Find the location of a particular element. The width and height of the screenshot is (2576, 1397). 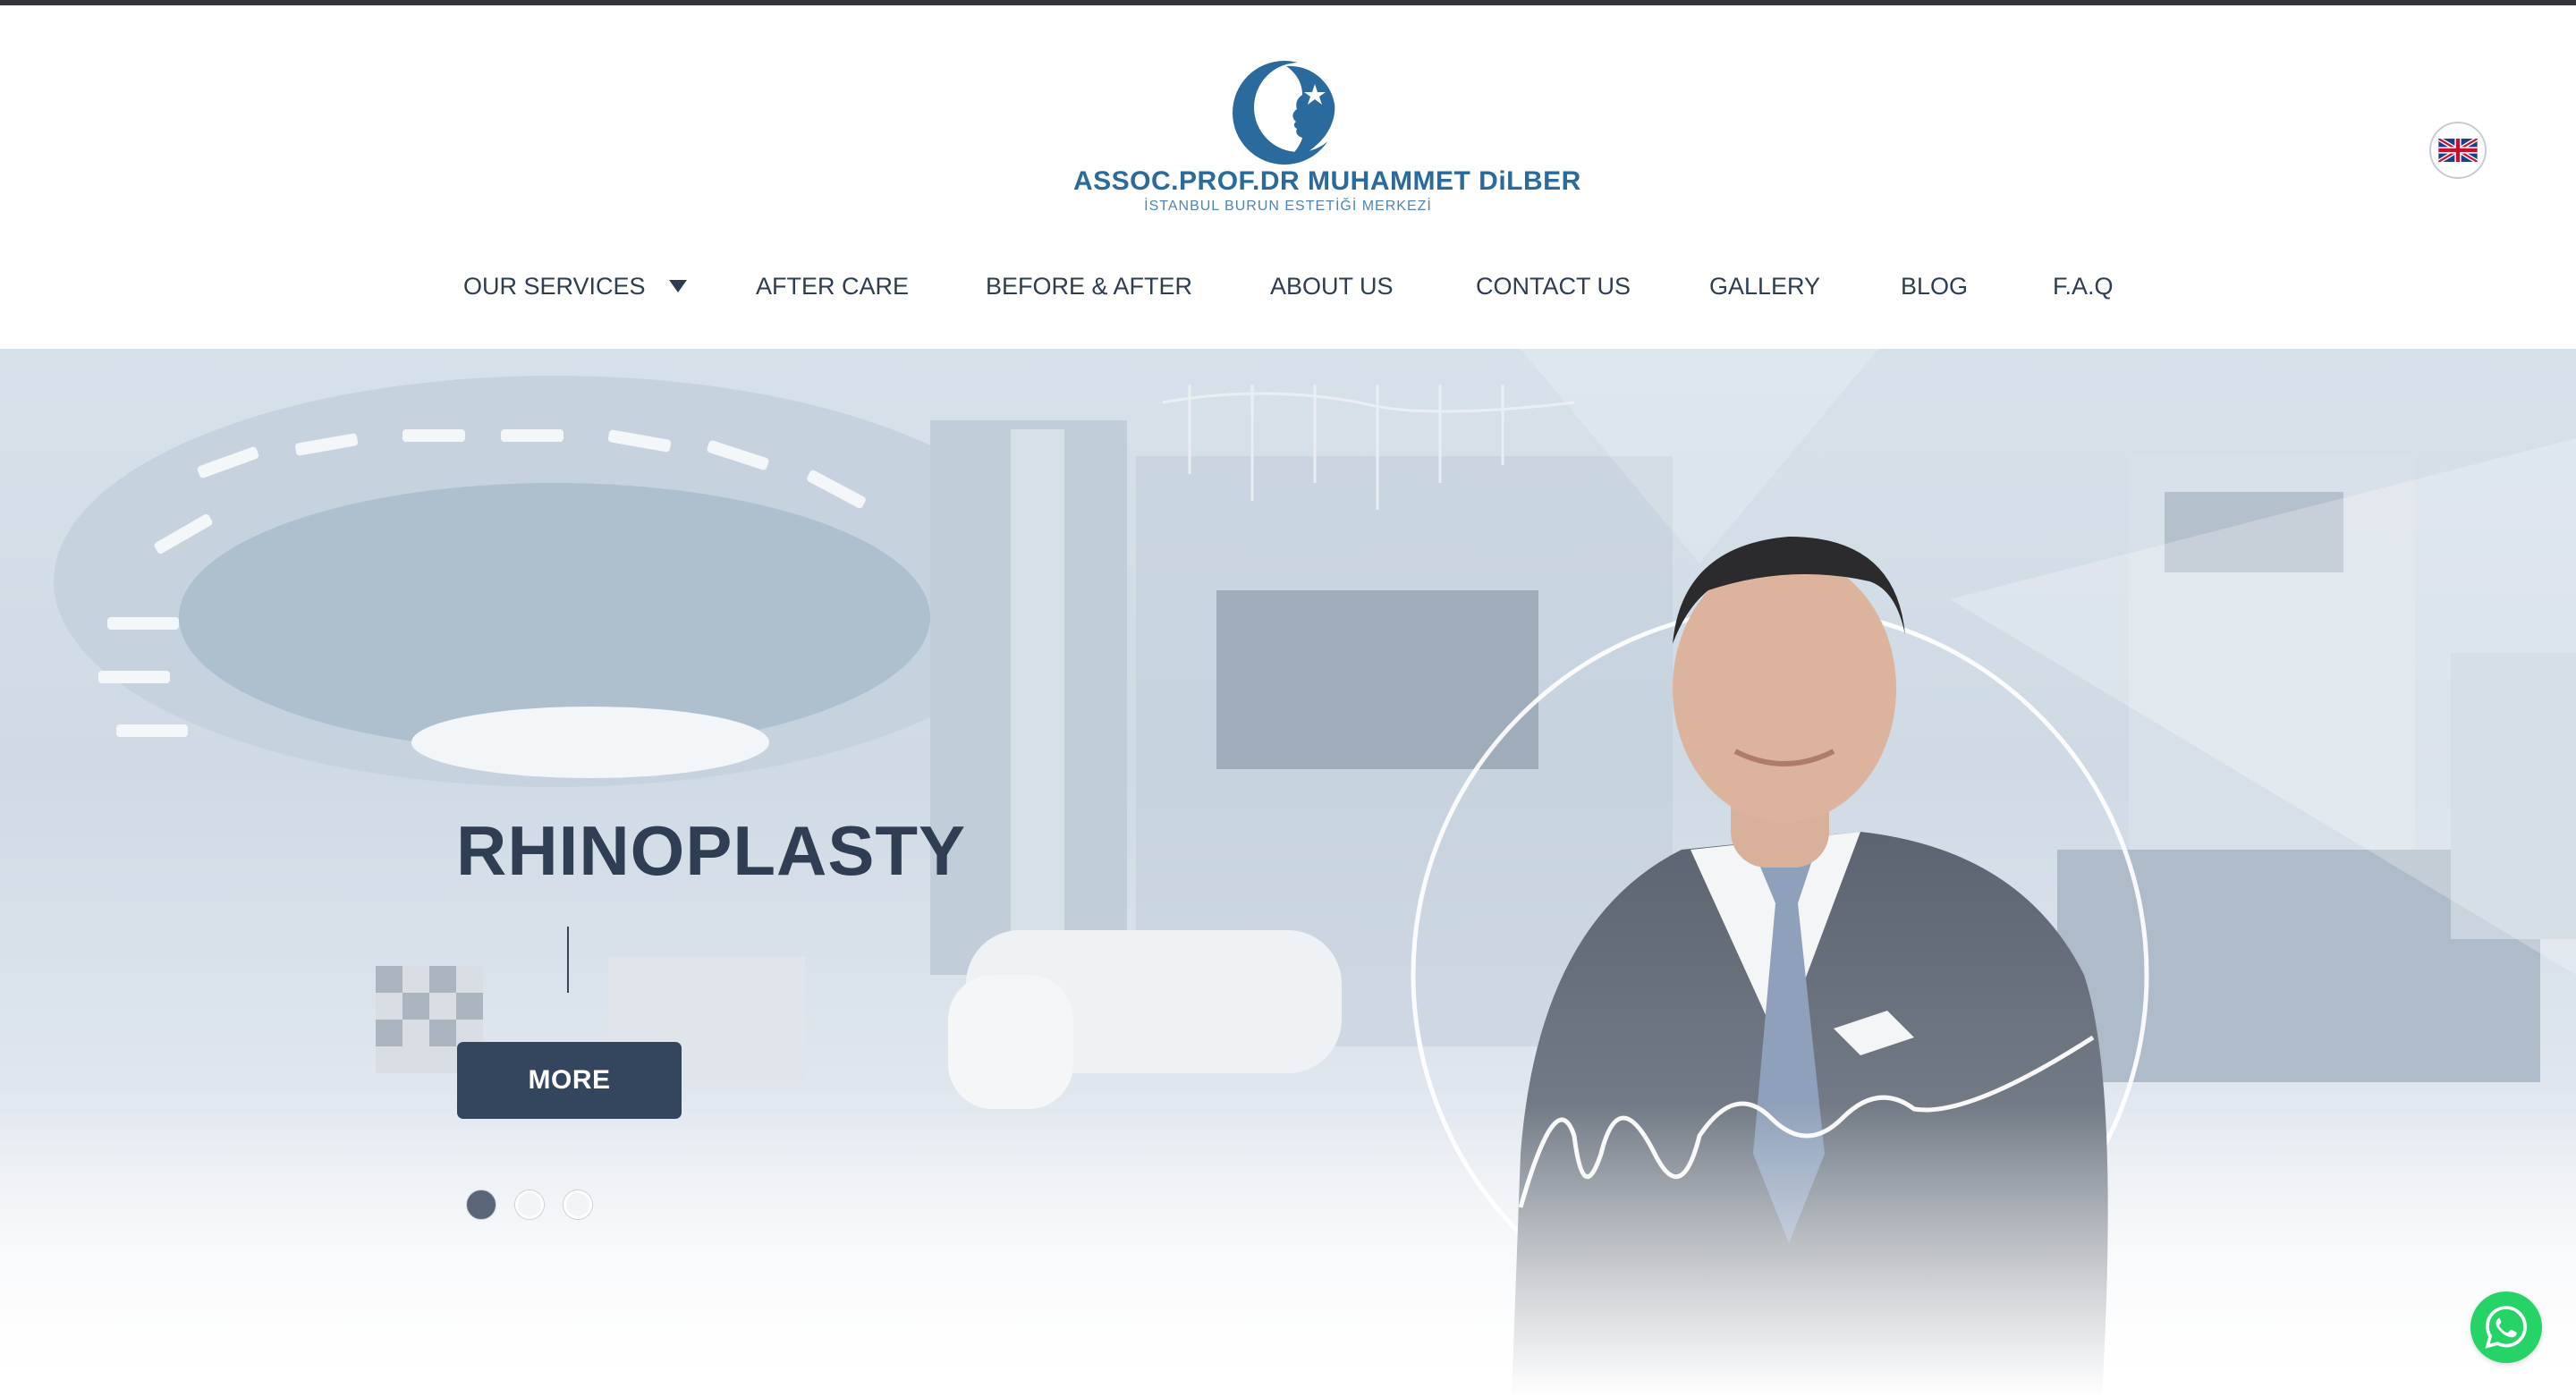

nav-item-gallery: GALLERY is located at coordinates (1764, 286).